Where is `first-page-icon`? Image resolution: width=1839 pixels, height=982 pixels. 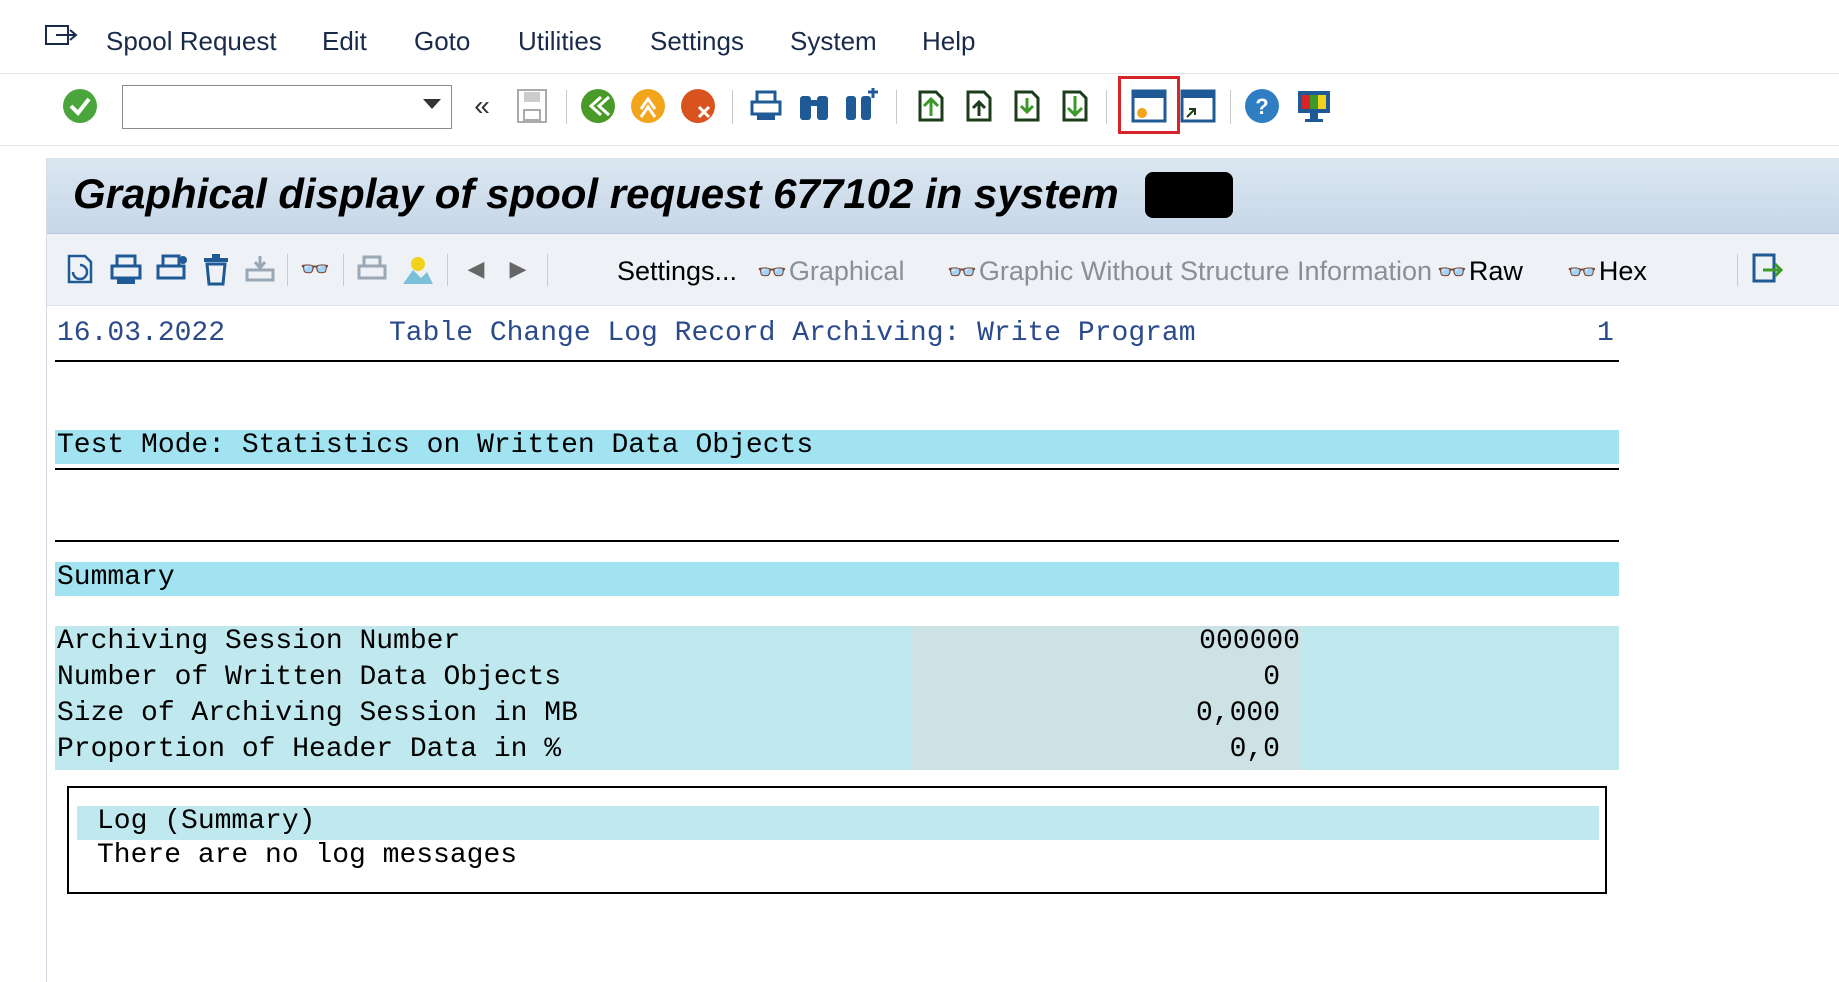
first-page-icon is located at coordinates (930, 106).